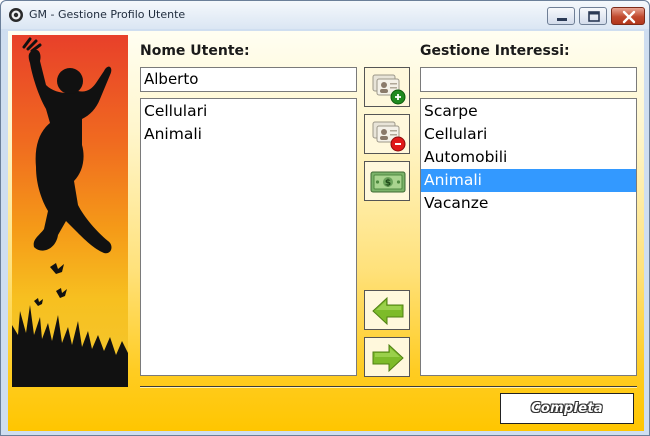 This screenshot has height=436, width=650. Describe the element at coordinates (528, 203) in the screenshot. I see `list-item: Vacanze` at that location.